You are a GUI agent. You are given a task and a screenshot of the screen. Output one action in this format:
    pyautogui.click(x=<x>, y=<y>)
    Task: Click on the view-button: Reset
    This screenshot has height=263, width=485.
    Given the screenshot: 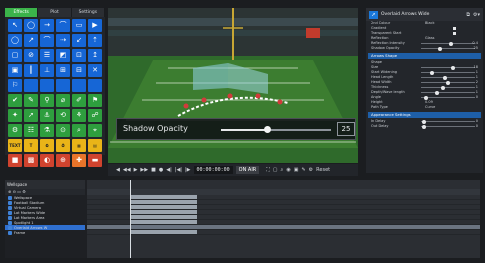 What is the action you would take?
    pyautogui.click(x=323, y=170)
    